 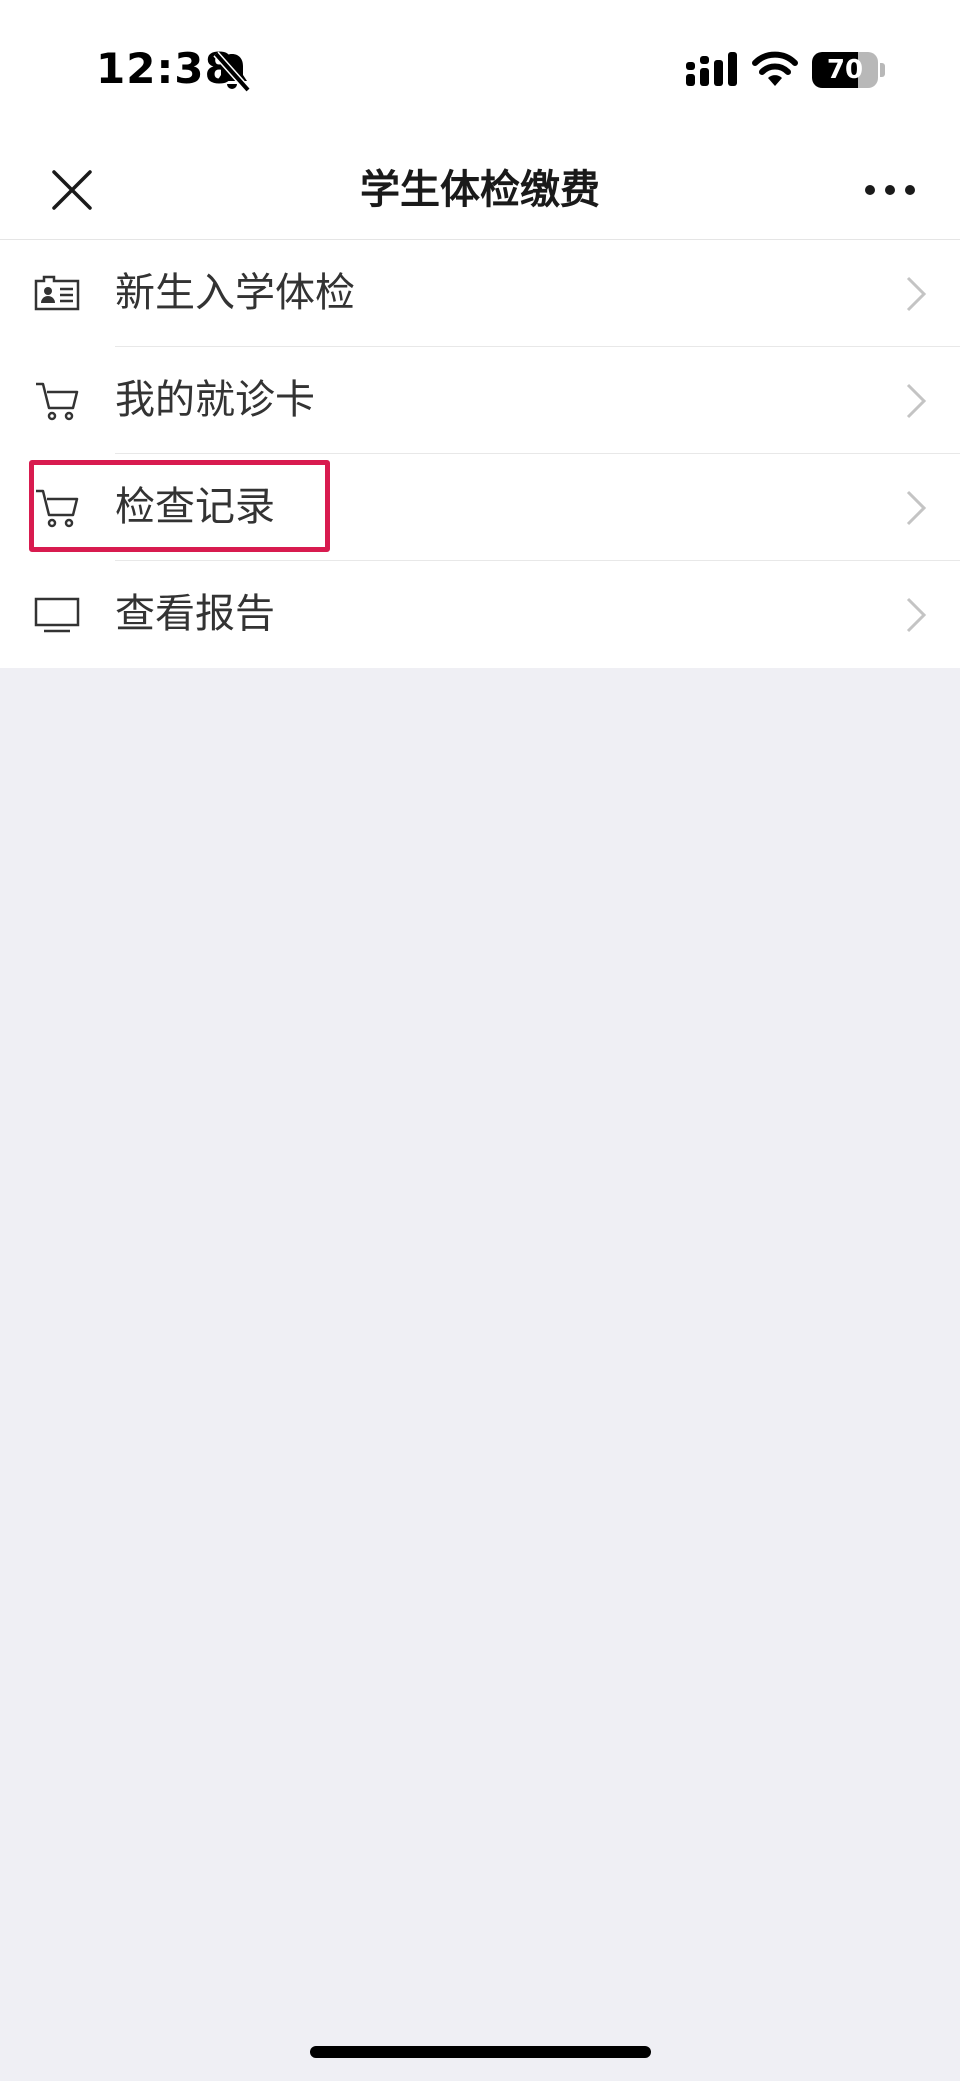 I want to click on monitor-icon, so click(x=57, y=615).